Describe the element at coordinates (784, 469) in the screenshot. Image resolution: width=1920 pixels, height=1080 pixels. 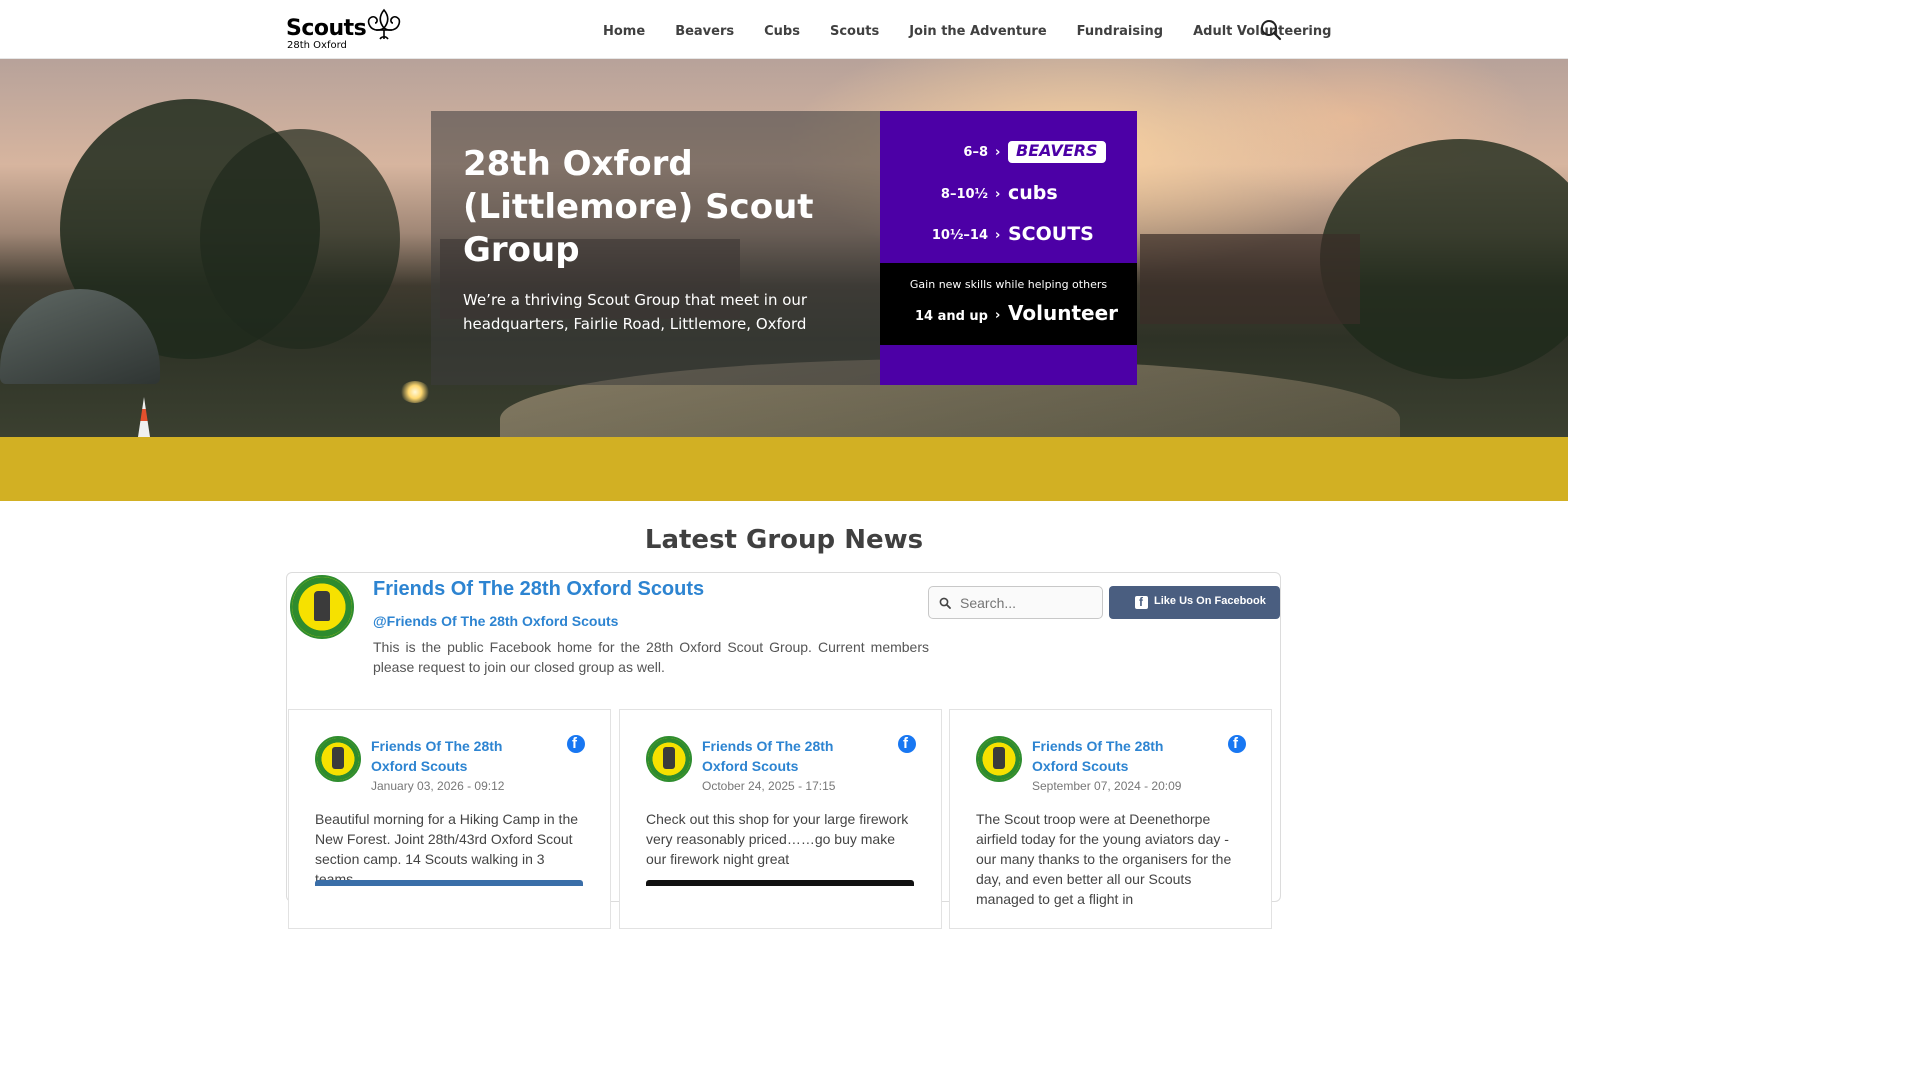
I see `accent-band` at that location.